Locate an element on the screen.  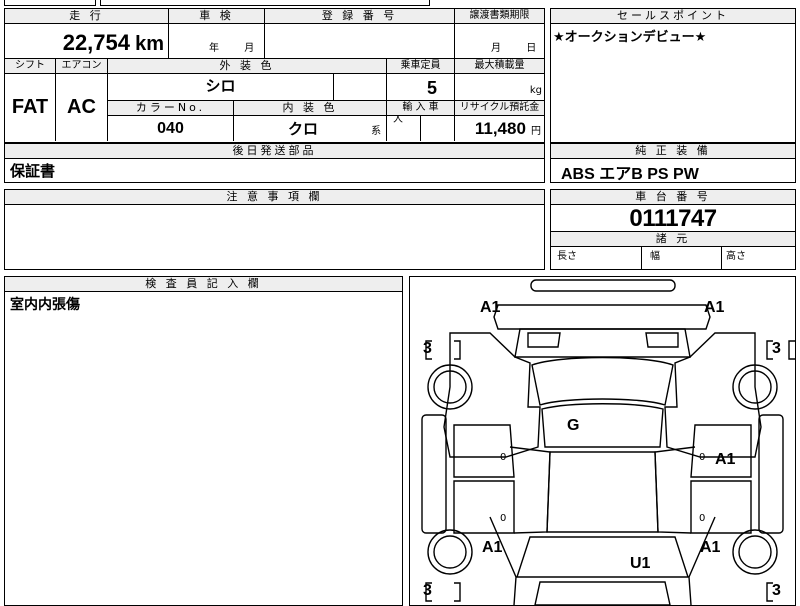
zero-right-rear: 0 is located at coordinates (702, 518).